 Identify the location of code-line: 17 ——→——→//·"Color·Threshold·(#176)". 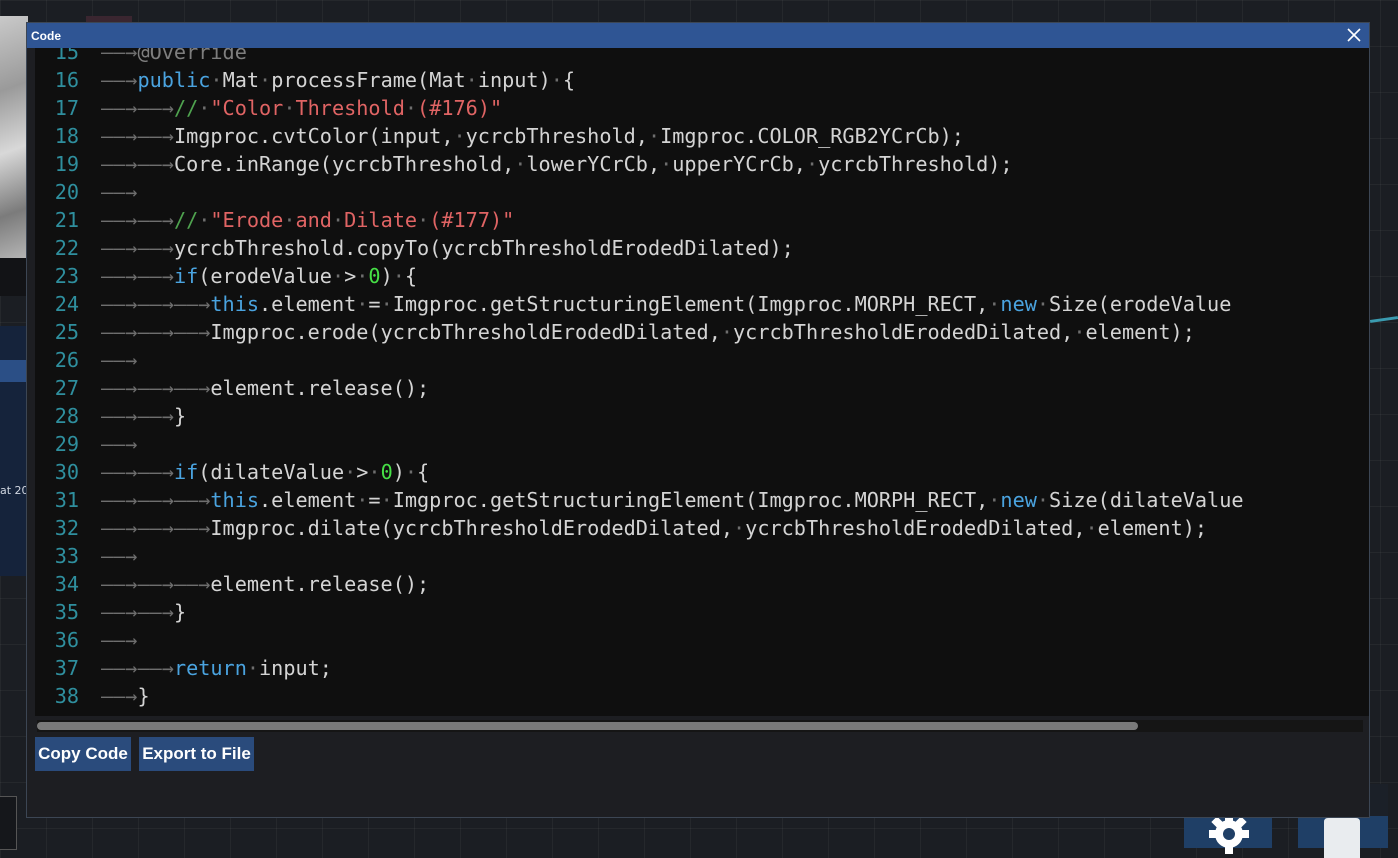
(639, 108).